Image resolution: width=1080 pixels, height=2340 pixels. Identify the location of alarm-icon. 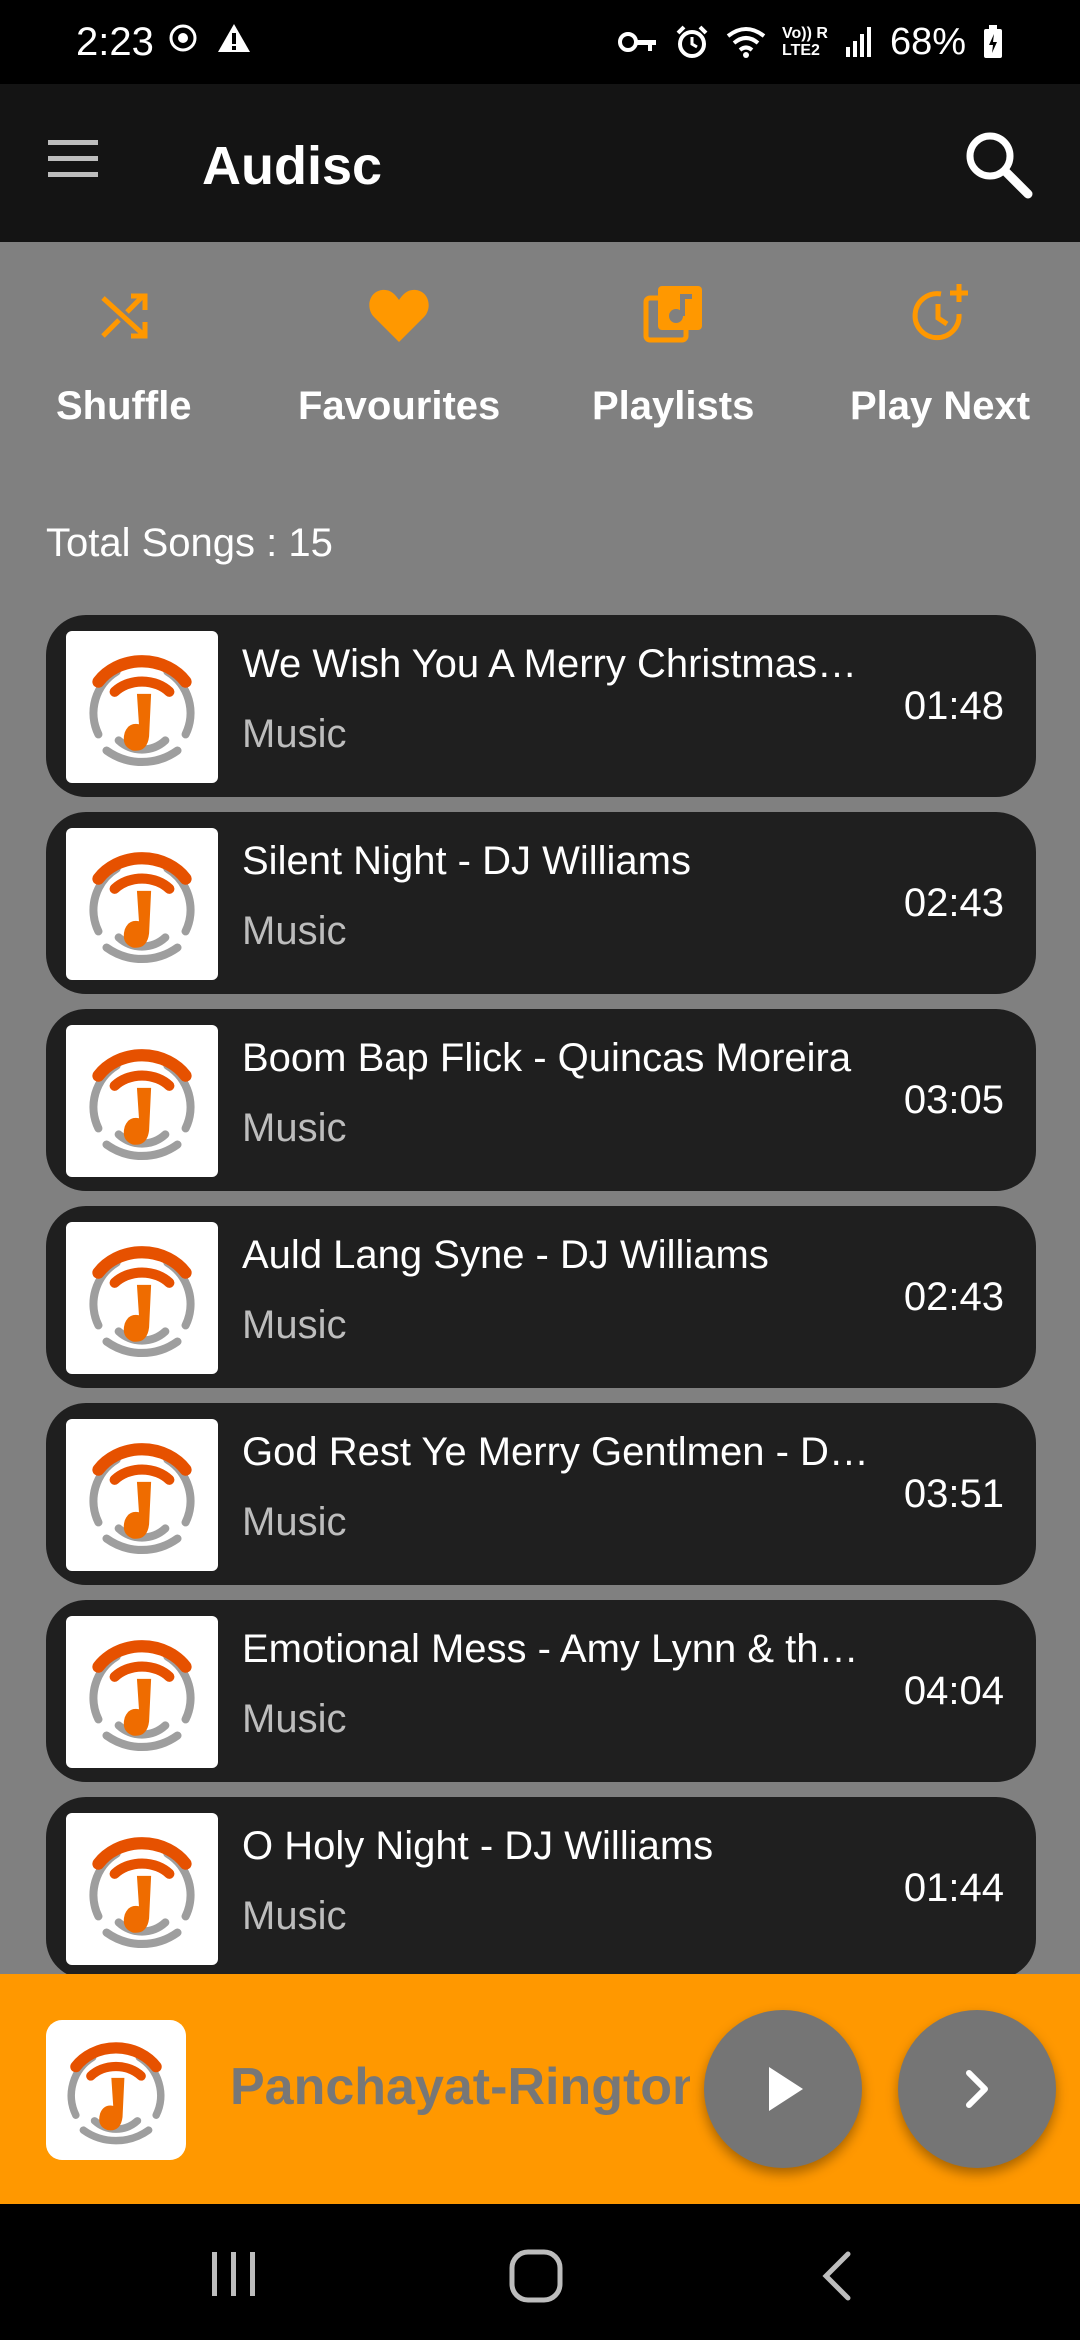
(692, 42).